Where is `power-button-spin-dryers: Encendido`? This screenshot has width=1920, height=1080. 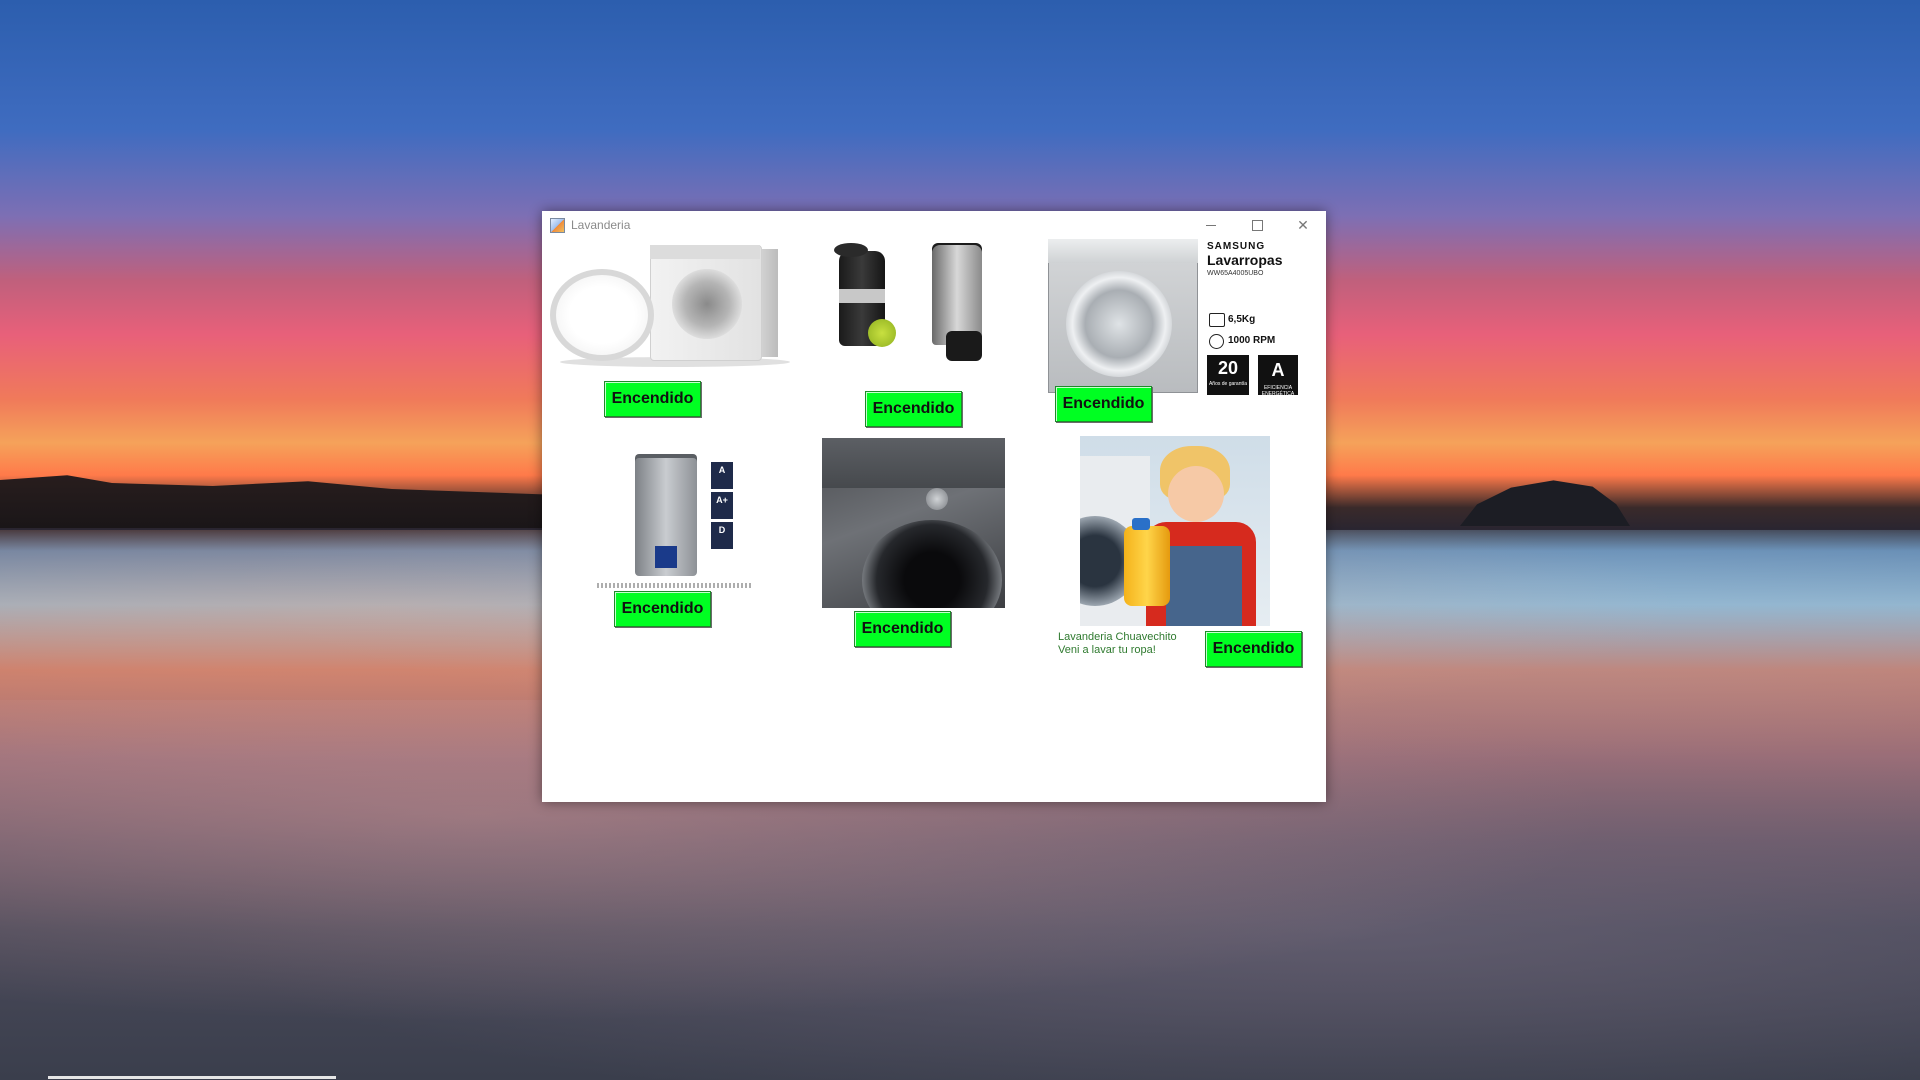
power-button-spin-dryers: Encendido is located at coordinates (913, 409).